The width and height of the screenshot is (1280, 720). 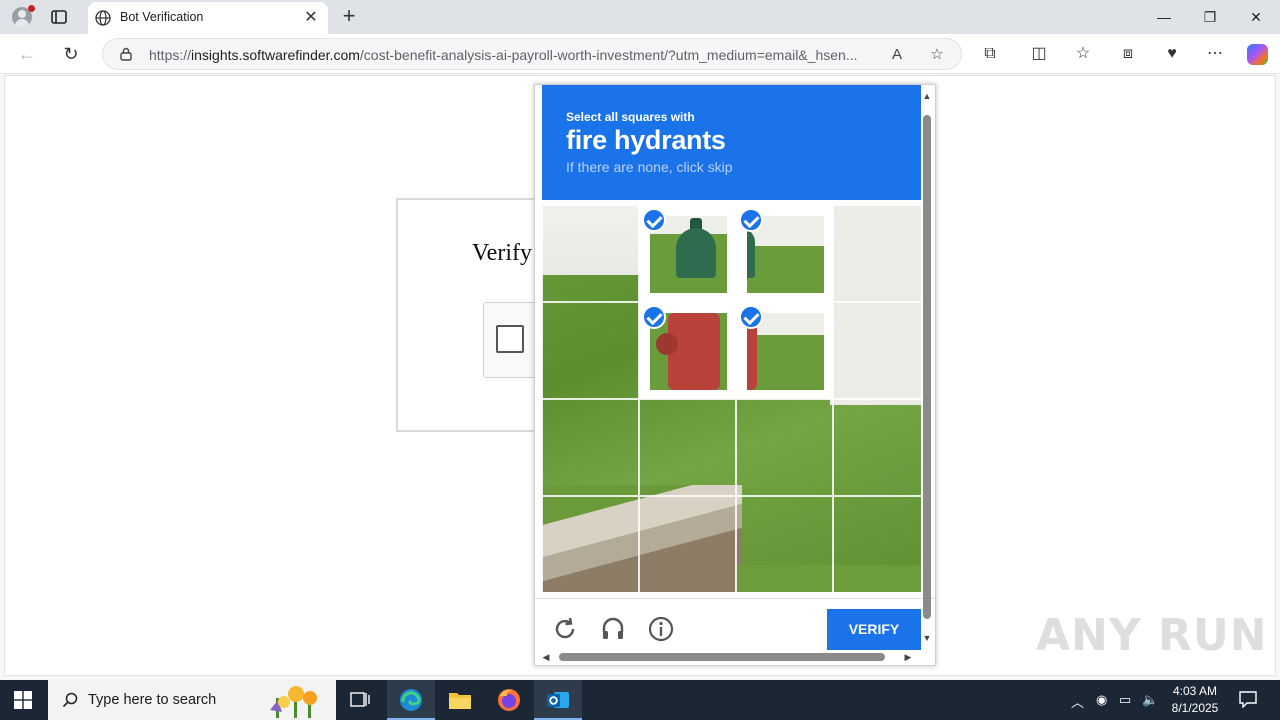 I want to click on back-button: ←, so click(x=27, y=54).